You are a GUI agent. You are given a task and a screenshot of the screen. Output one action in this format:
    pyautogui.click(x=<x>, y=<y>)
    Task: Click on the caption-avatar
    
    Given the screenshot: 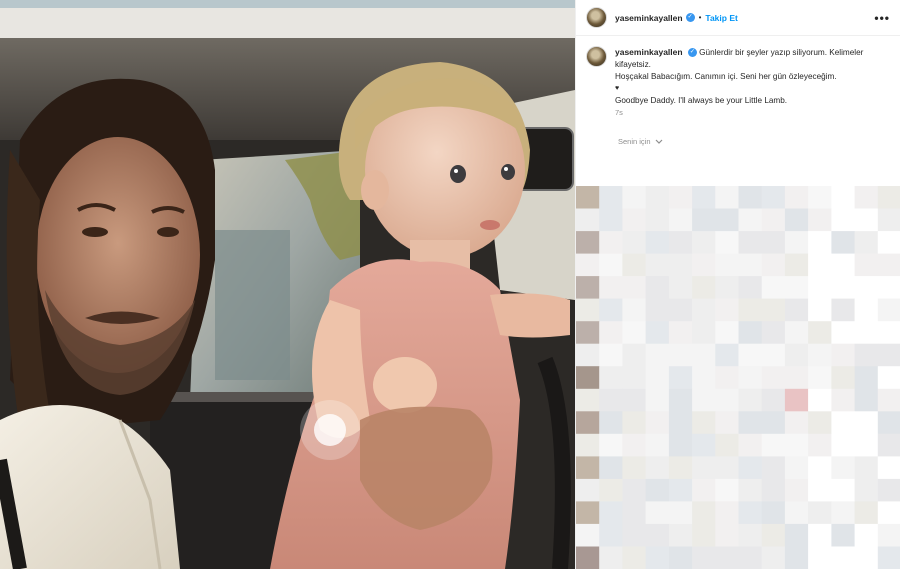 What is the action you would take?
    pyautogui.click(x=596, y=56)
    